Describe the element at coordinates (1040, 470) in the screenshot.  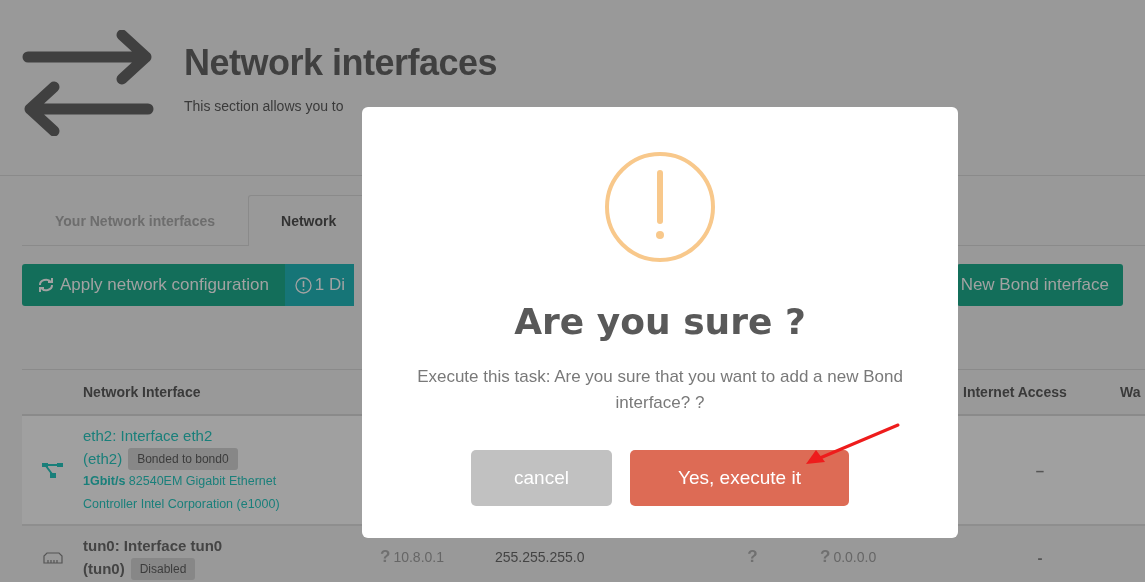
I see `table-cell: –` at that location.